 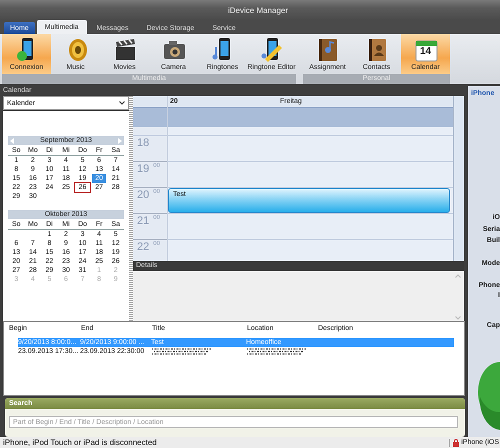 I want to click on calendar-day-number: 14, so click(x=425, y=51).